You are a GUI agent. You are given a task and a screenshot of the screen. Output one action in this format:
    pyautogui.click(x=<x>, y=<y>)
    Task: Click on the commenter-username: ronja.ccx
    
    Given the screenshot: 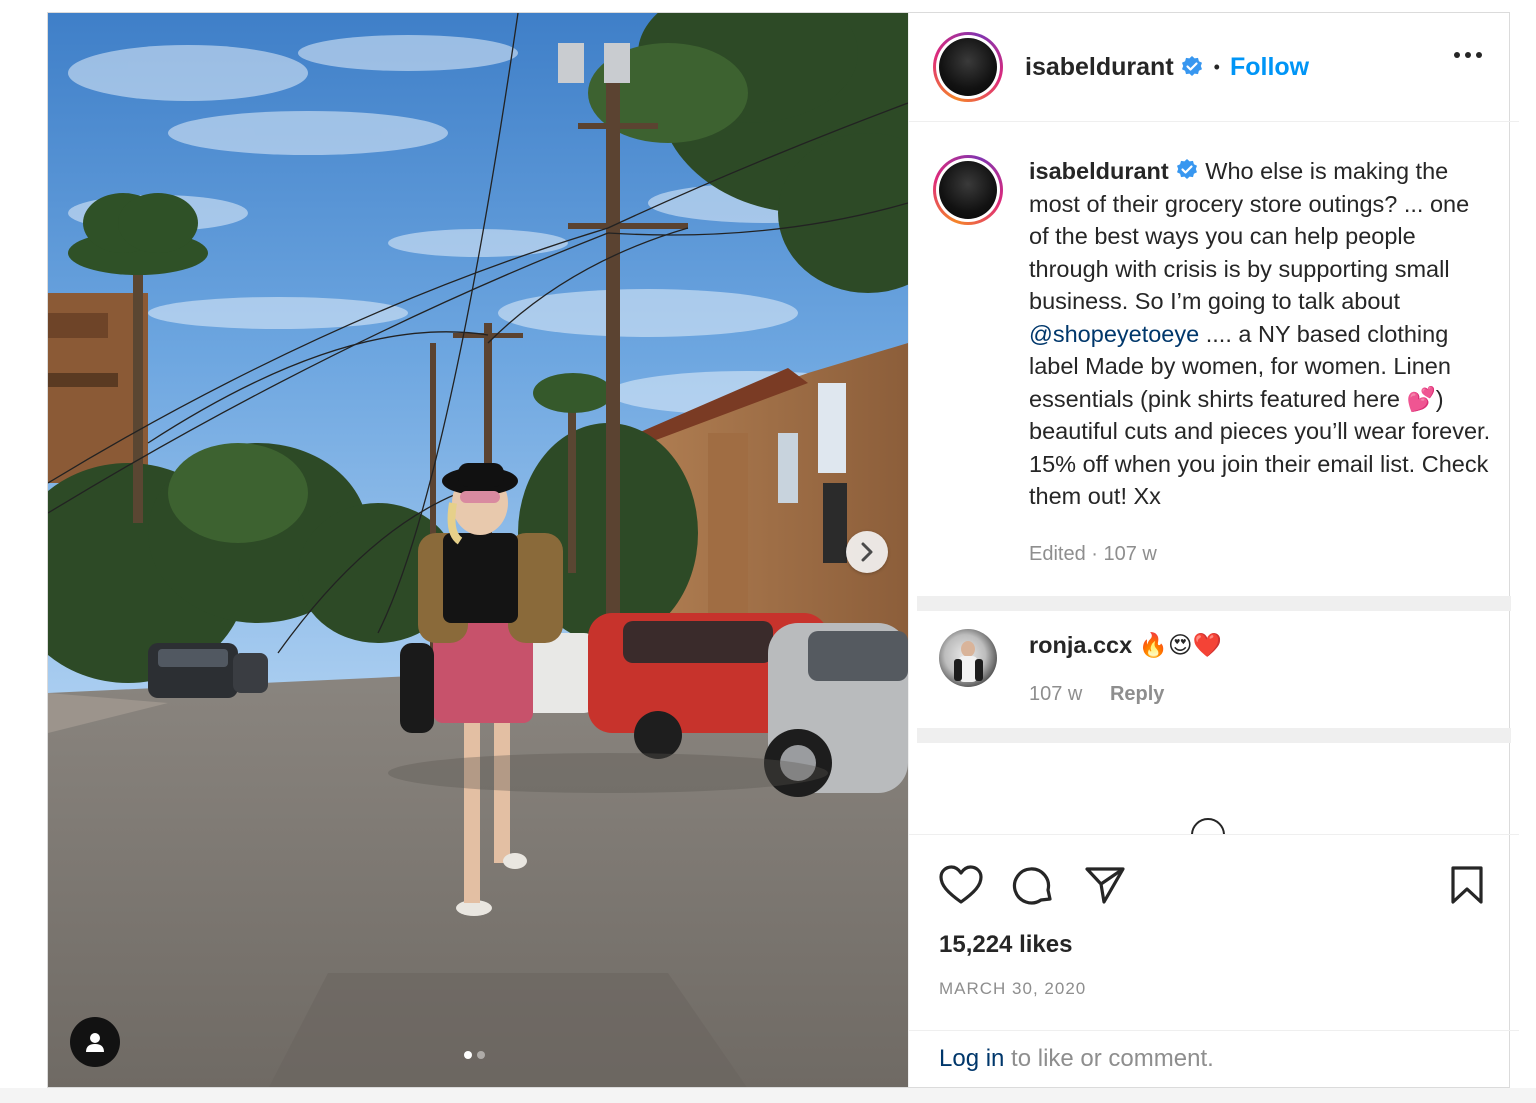 What is the action you would take?
    pyautogui.click(x=1080, y=645)
    